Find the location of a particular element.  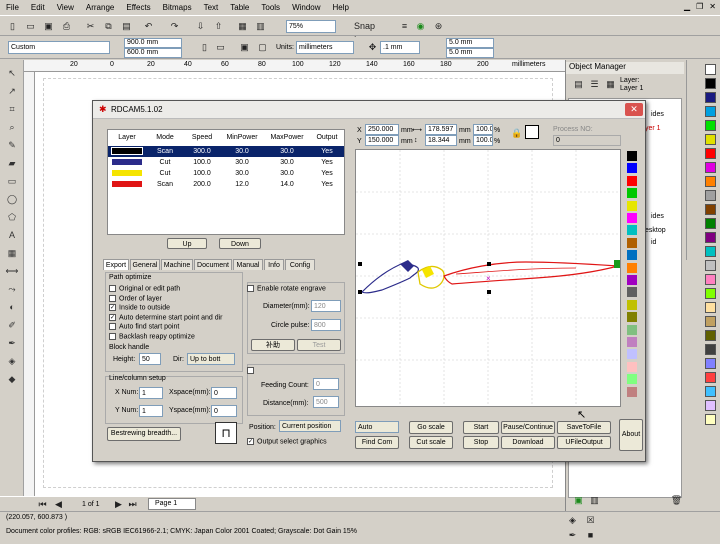

go-scale-button: Go scale is located at coordinates (431, 427).